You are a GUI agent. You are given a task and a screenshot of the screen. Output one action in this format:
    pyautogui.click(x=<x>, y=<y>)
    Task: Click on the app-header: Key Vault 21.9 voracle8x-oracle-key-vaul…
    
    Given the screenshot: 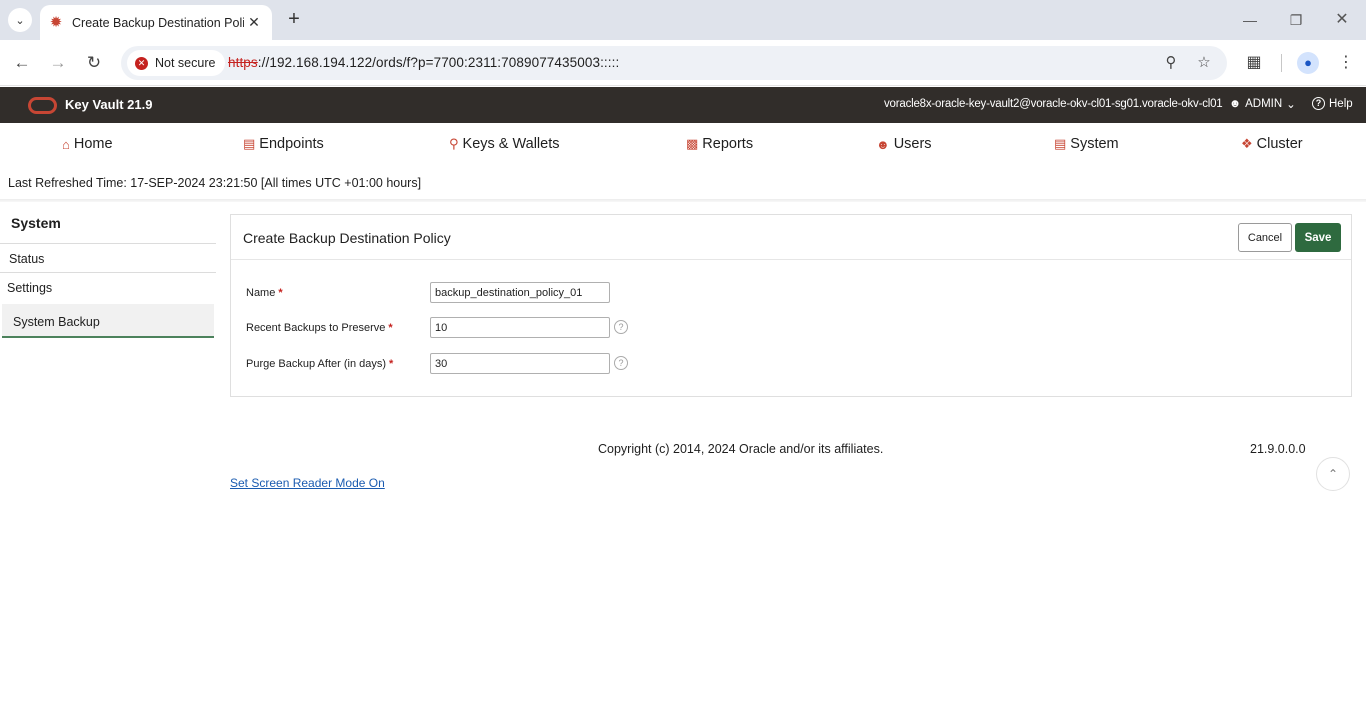 What is the action you would take?
    pyautogui.click(x=683, y=105)
    